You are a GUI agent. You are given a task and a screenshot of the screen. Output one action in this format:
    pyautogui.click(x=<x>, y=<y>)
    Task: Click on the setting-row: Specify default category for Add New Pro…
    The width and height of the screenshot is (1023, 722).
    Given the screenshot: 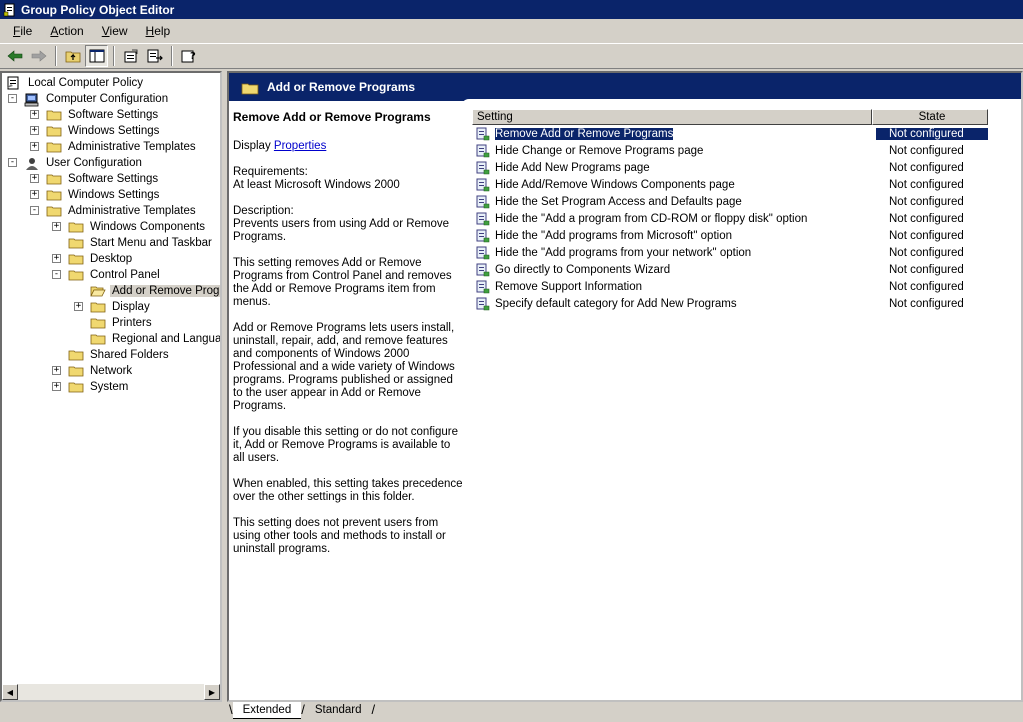 What is the action you would take?
    pyautogui.click(x=746, y=303)
    